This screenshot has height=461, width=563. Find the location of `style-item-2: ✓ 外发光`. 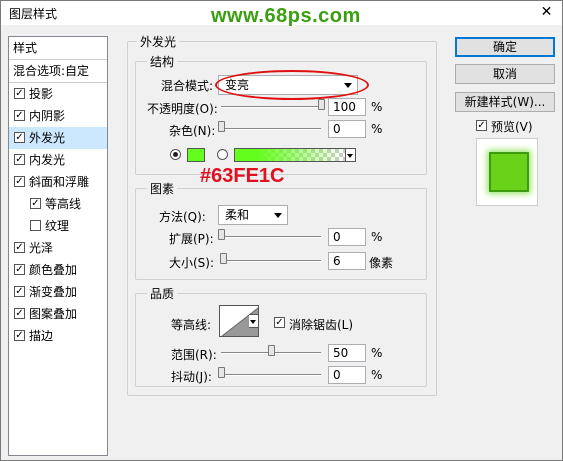

style-item-2: ✓ 外发光 is located at coordinates (58, 138).